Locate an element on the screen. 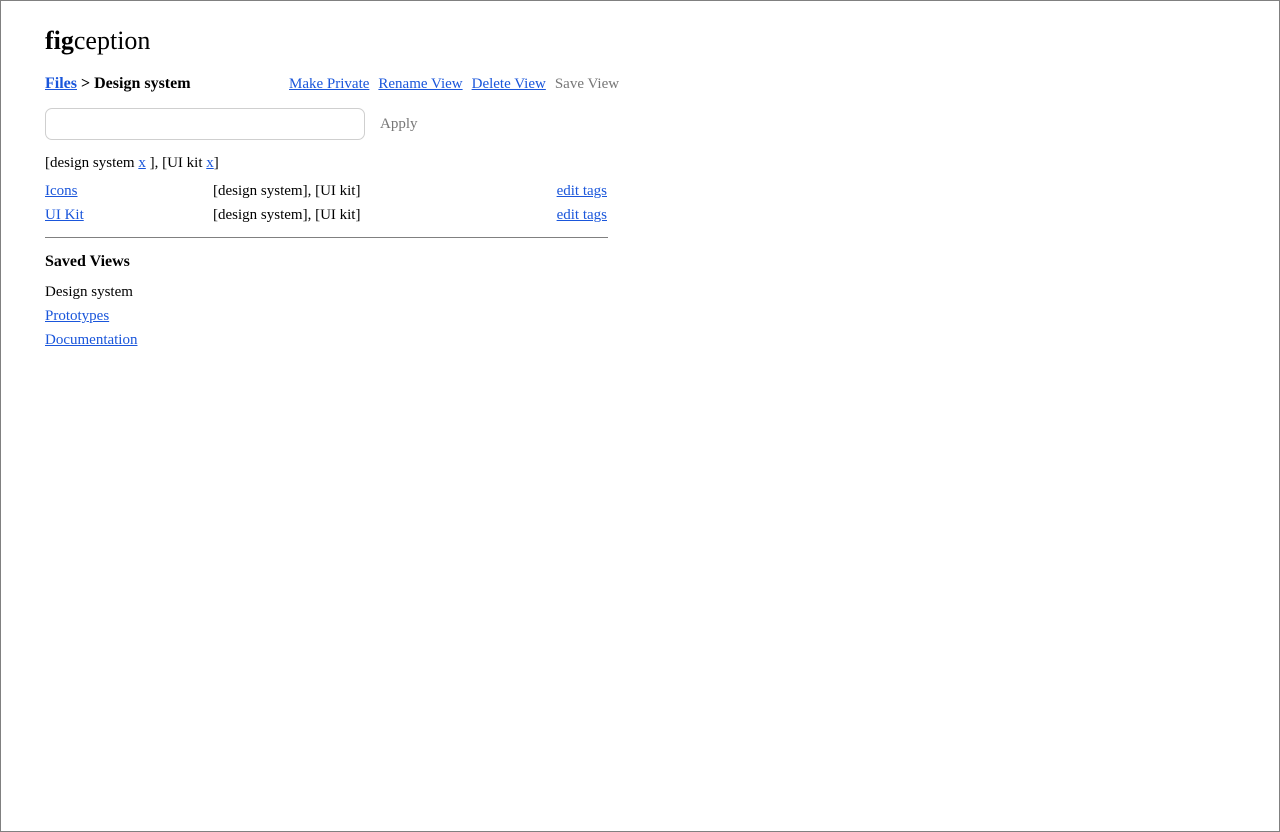 This screenshot has width=1280, height=832. delete-view-link: Delete View is located at coordinates (509, 84).